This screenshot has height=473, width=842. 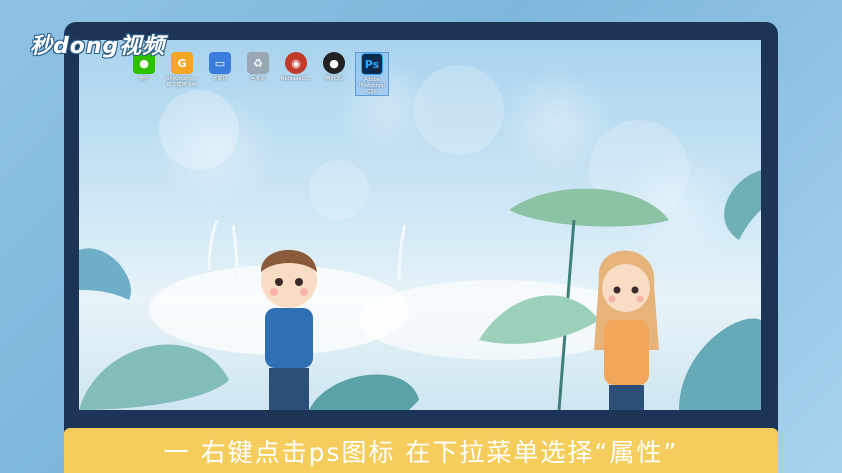 What do you see at coordinates (143, 79) in the screenshot?
I see `desktop-icon-label: 微信` at bounding box center [143, 79].